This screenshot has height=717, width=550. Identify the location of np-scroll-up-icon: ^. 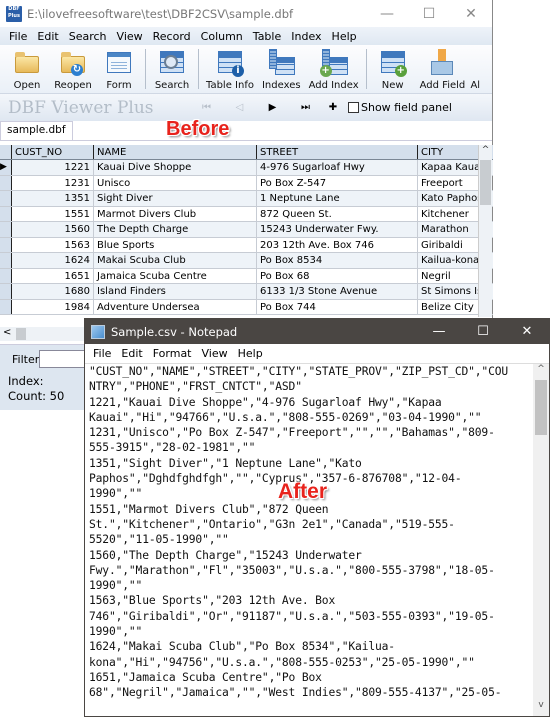
(541, 372).